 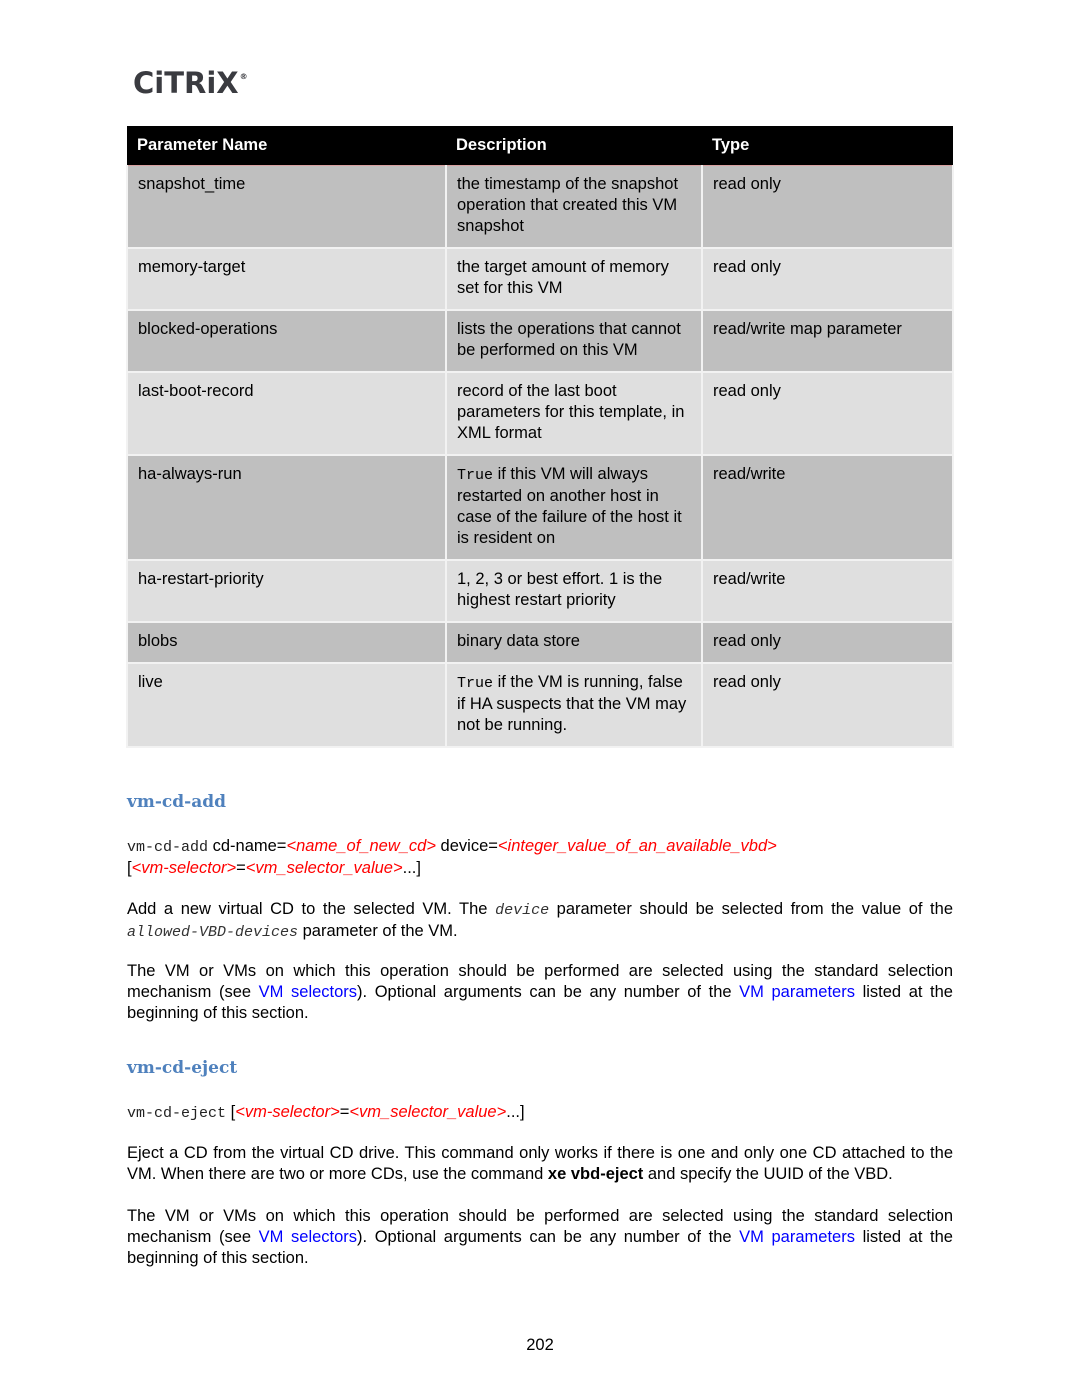 I want to click on placeholder-name-of-new-cd: <name_of_new_cd>, so click(x=361, y=846).